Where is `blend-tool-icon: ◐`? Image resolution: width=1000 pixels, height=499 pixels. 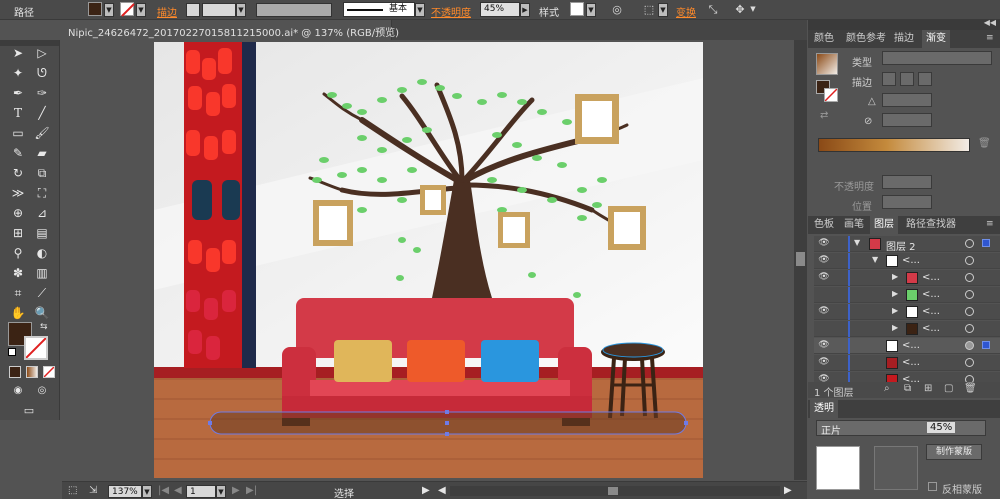
blend-tool-icon: ◐ is located at coordinates (42, 253).